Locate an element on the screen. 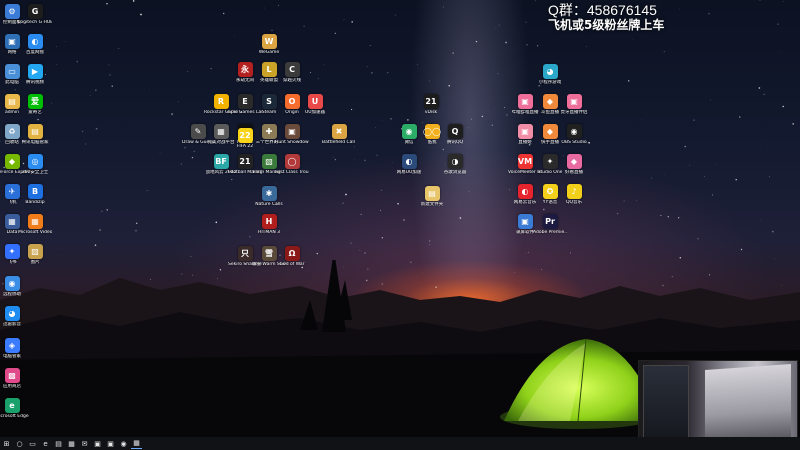 This screenshot has width=800, height=450. voice-a-icon: ◐ is located at coordinates (409, 161).